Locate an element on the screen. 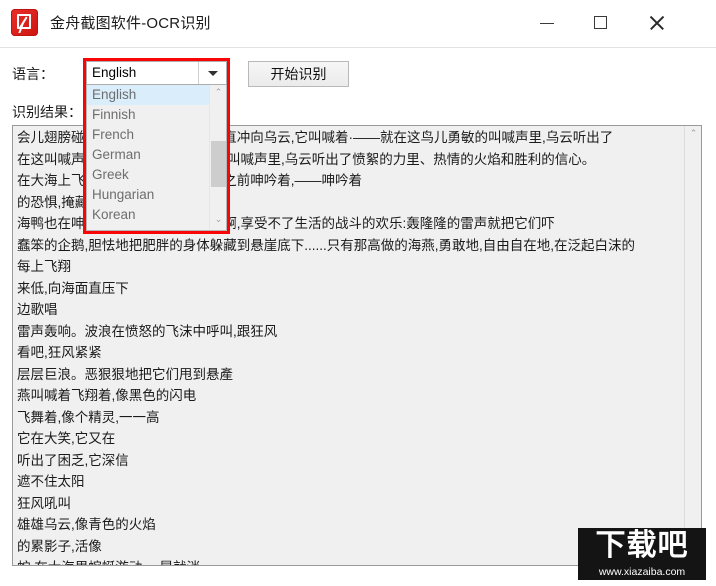 The width and height of the screenshot is (716, 586). result-text-line: 它在大笑,它又在 is located at coordinates (66, 438).